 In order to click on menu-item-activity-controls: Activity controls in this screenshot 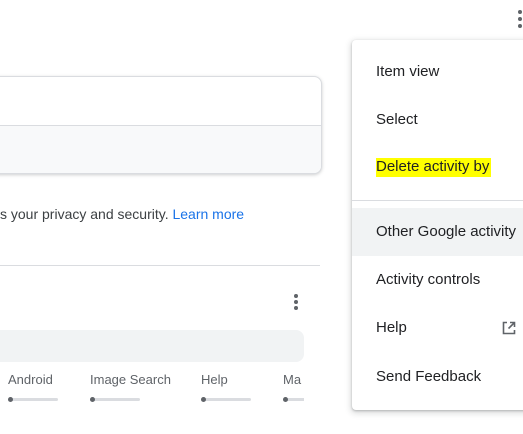, I will do `click(437, 280)`.